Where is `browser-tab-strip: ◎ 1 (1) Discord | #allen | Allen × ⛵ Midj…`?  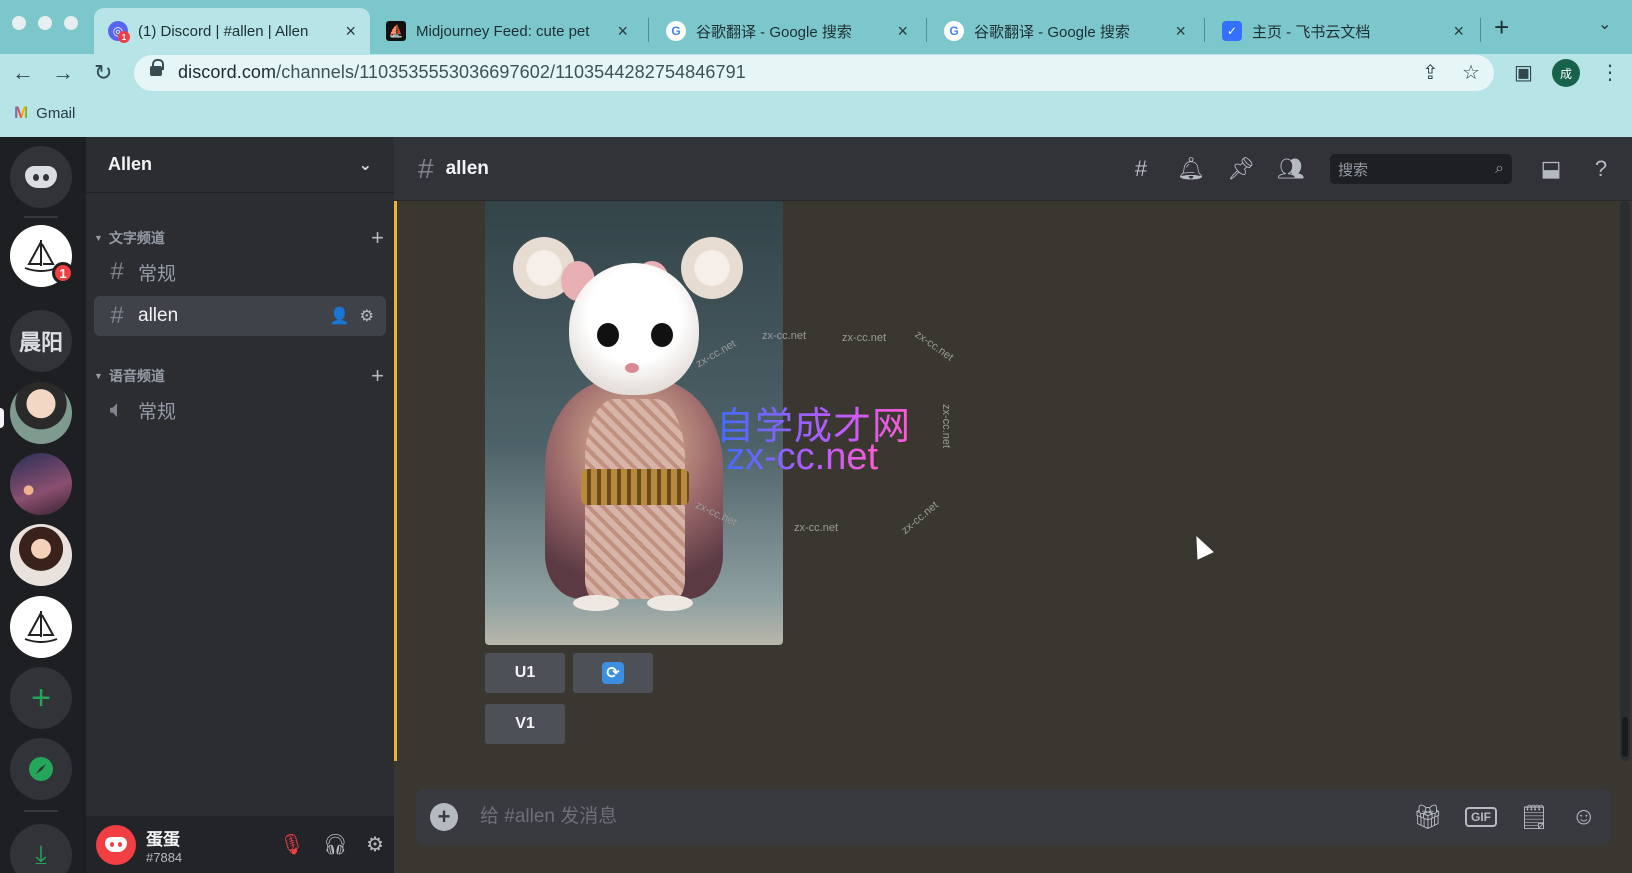 browser-tab-strip: ◎ 1 (1) Discord | #allen | Allen × ⛵ Midj… is located at coordinates (816, 27).